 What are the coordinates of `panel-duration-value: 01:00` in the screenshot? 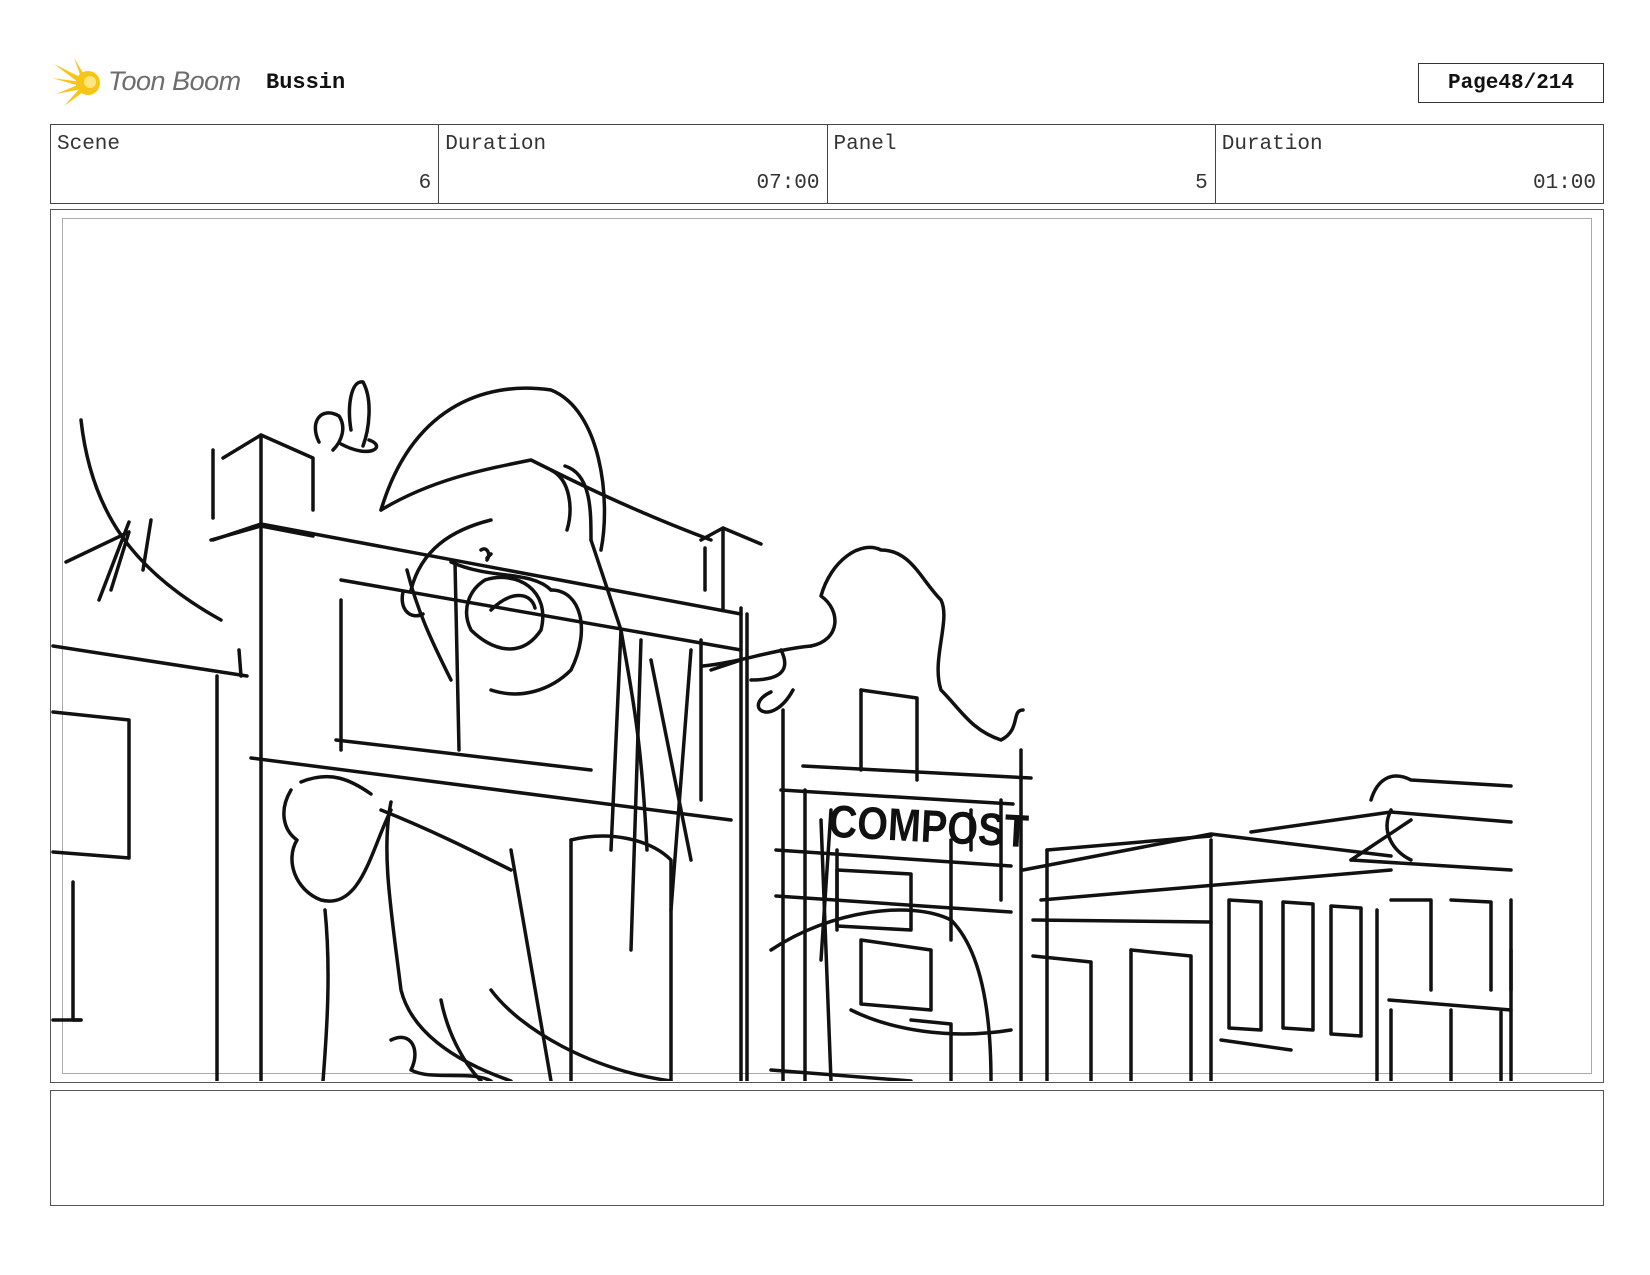 It's located at (1564, 183).